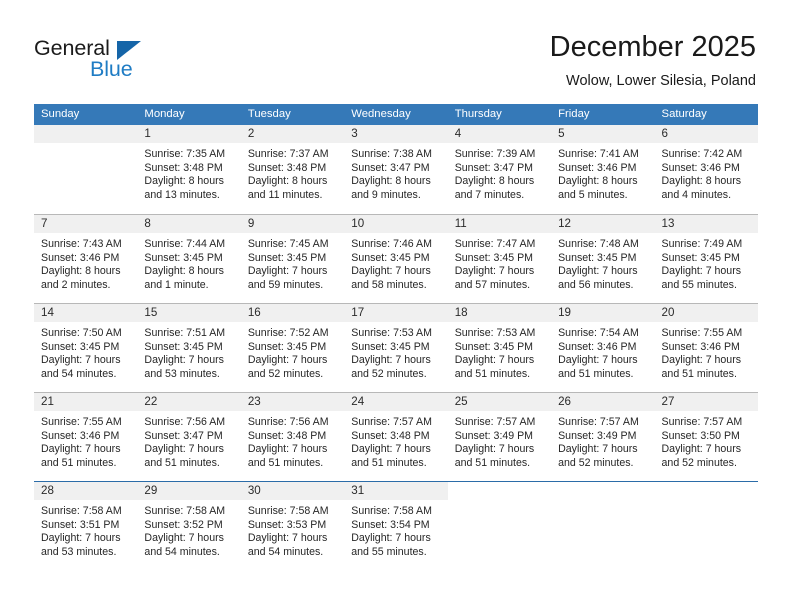 This screenshot has width=792, height=612. What do you see at coordinates (696, 194) in the screenshot?
I see `day-detail-line: and 4 minutes.` at bounding box center [696, 194].